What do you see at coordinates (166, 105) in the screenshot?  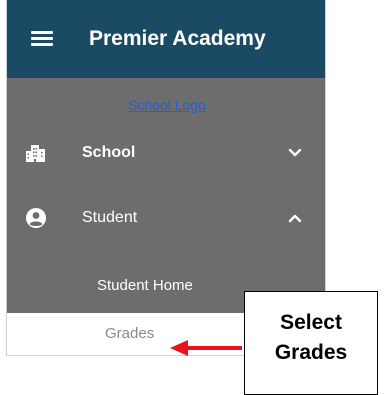 I see `school-logo-link: School Logo` at bounding box center [166, 105].